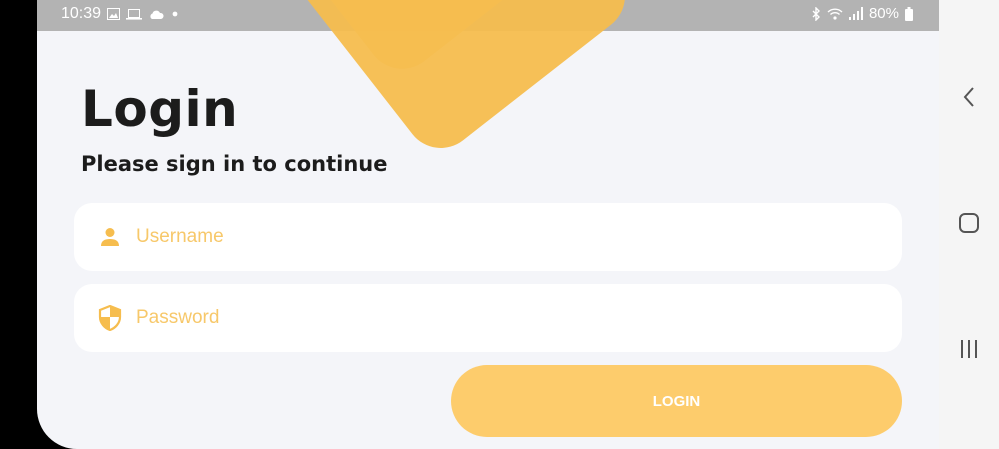 The width and height of the screenshot is (999, 449). Describe the element at coordinates (457, 81) in the screenshot. I see `decoration-shape-front` at that location.